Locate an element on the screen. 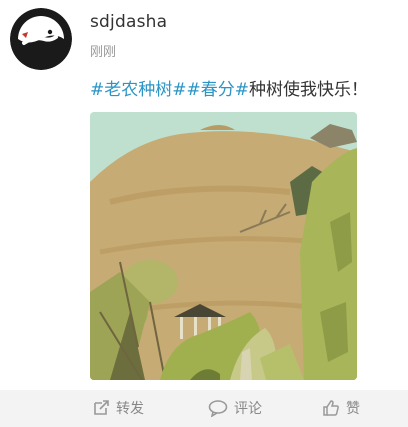  post-text: #老农种树##春分#种树使我快乐！ is located at coordinates (229, 87).